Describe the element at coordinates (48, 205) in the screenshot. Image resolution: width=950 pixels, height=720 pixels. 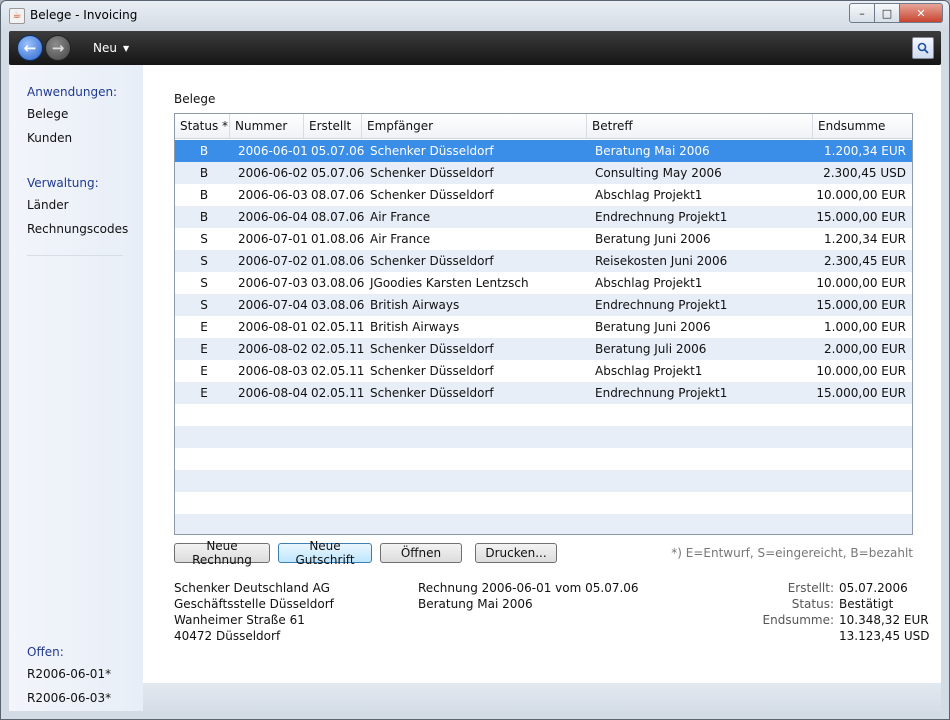
I see `sidebar-item-laender: Länder` at that location.